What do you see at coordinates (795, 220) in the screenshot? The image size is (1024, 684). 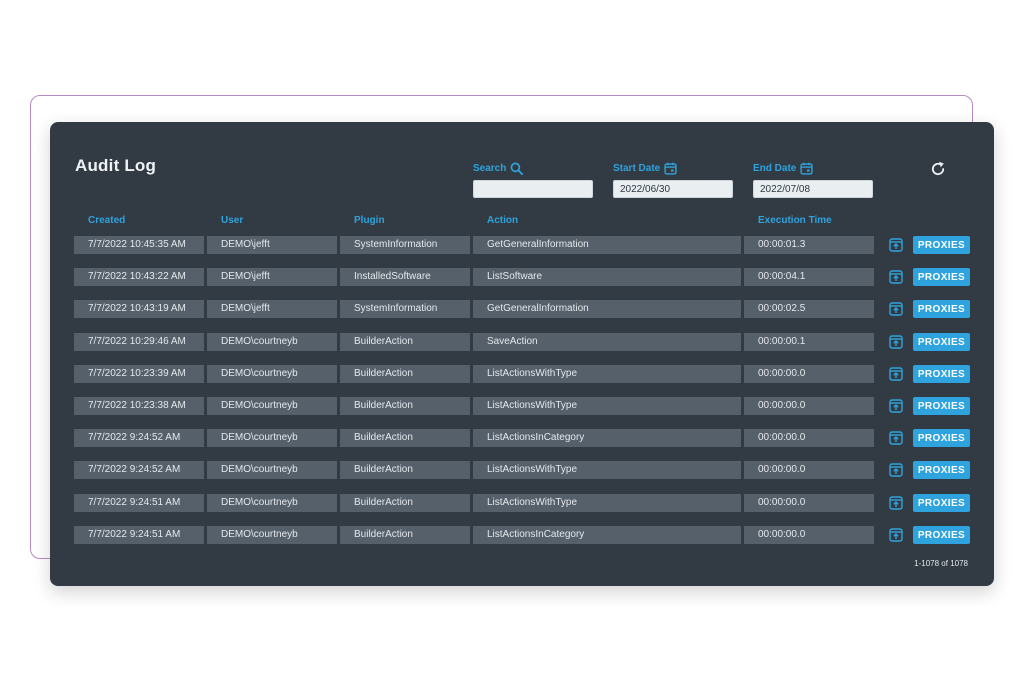 I see `column-header-execution-time: Execution Time` at bounding box center [795, 220].